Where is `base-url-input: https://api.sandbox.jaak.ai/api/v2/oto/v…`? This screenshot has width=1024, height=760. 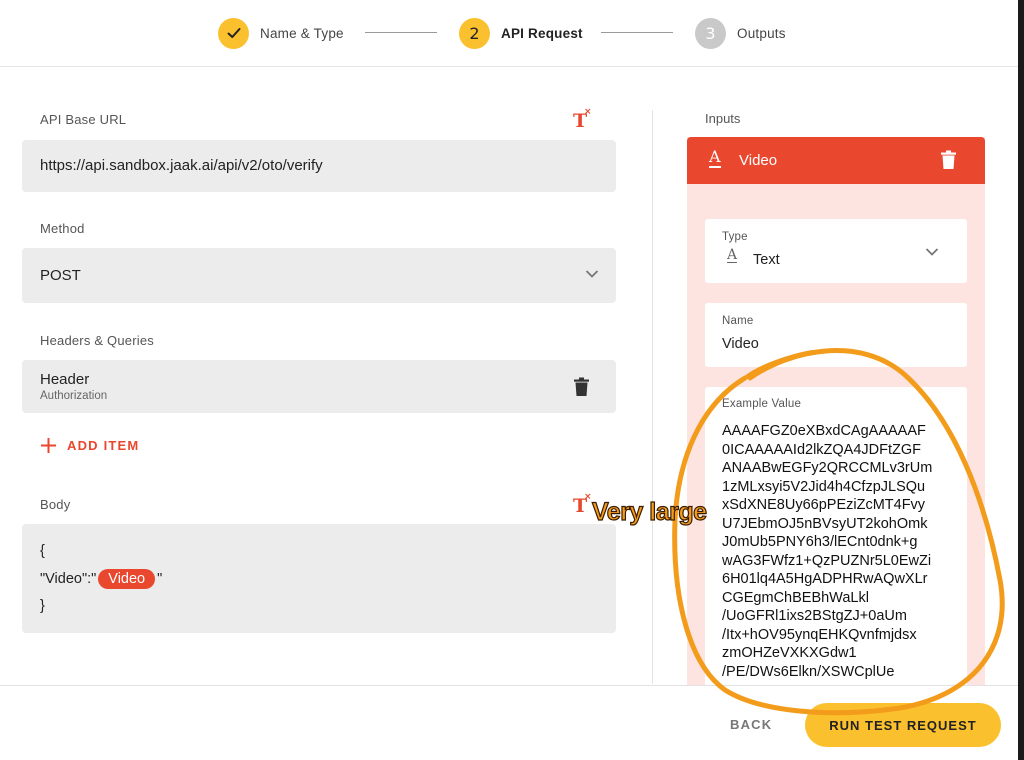
base-url-input: https://api.sandbox.jaak.ai/api/v2/oto/v… is located at coordinates (319, 166).